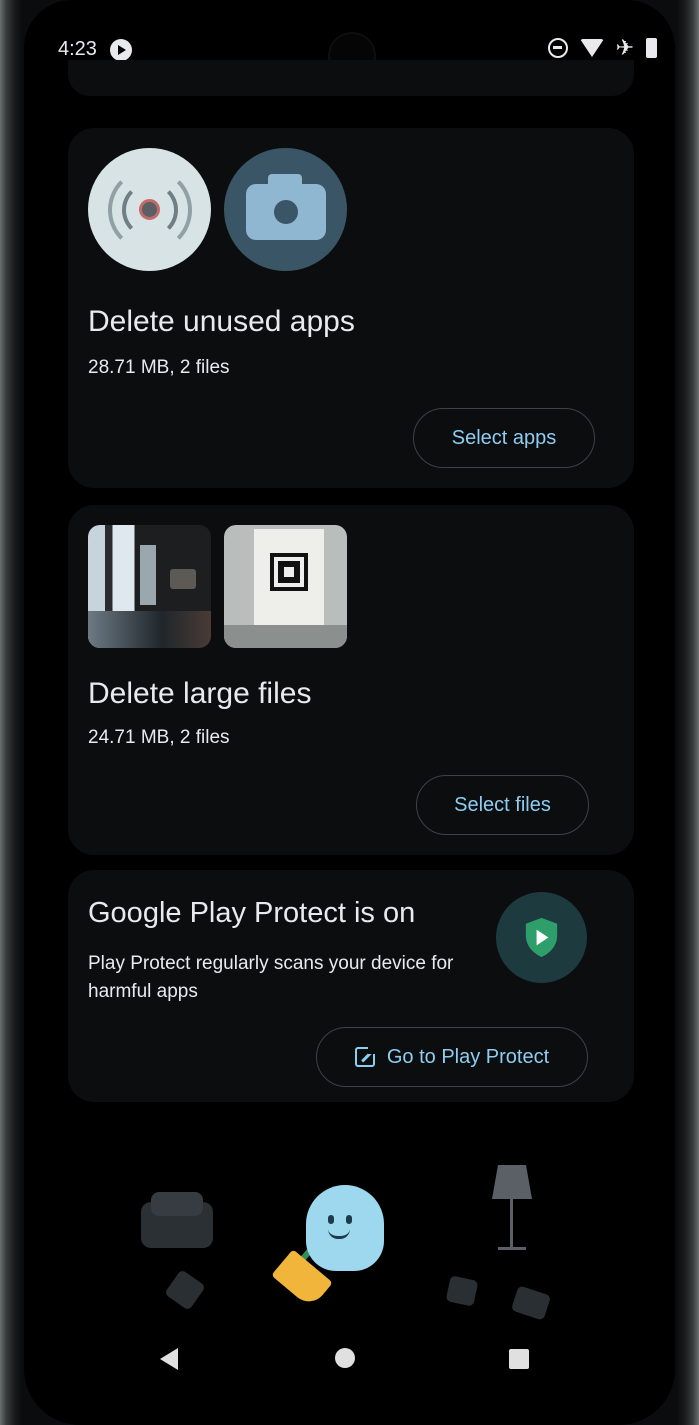 This screenshot has height=1425, width=699. I want to click on cleanup-illustration, so click(349, 1230).